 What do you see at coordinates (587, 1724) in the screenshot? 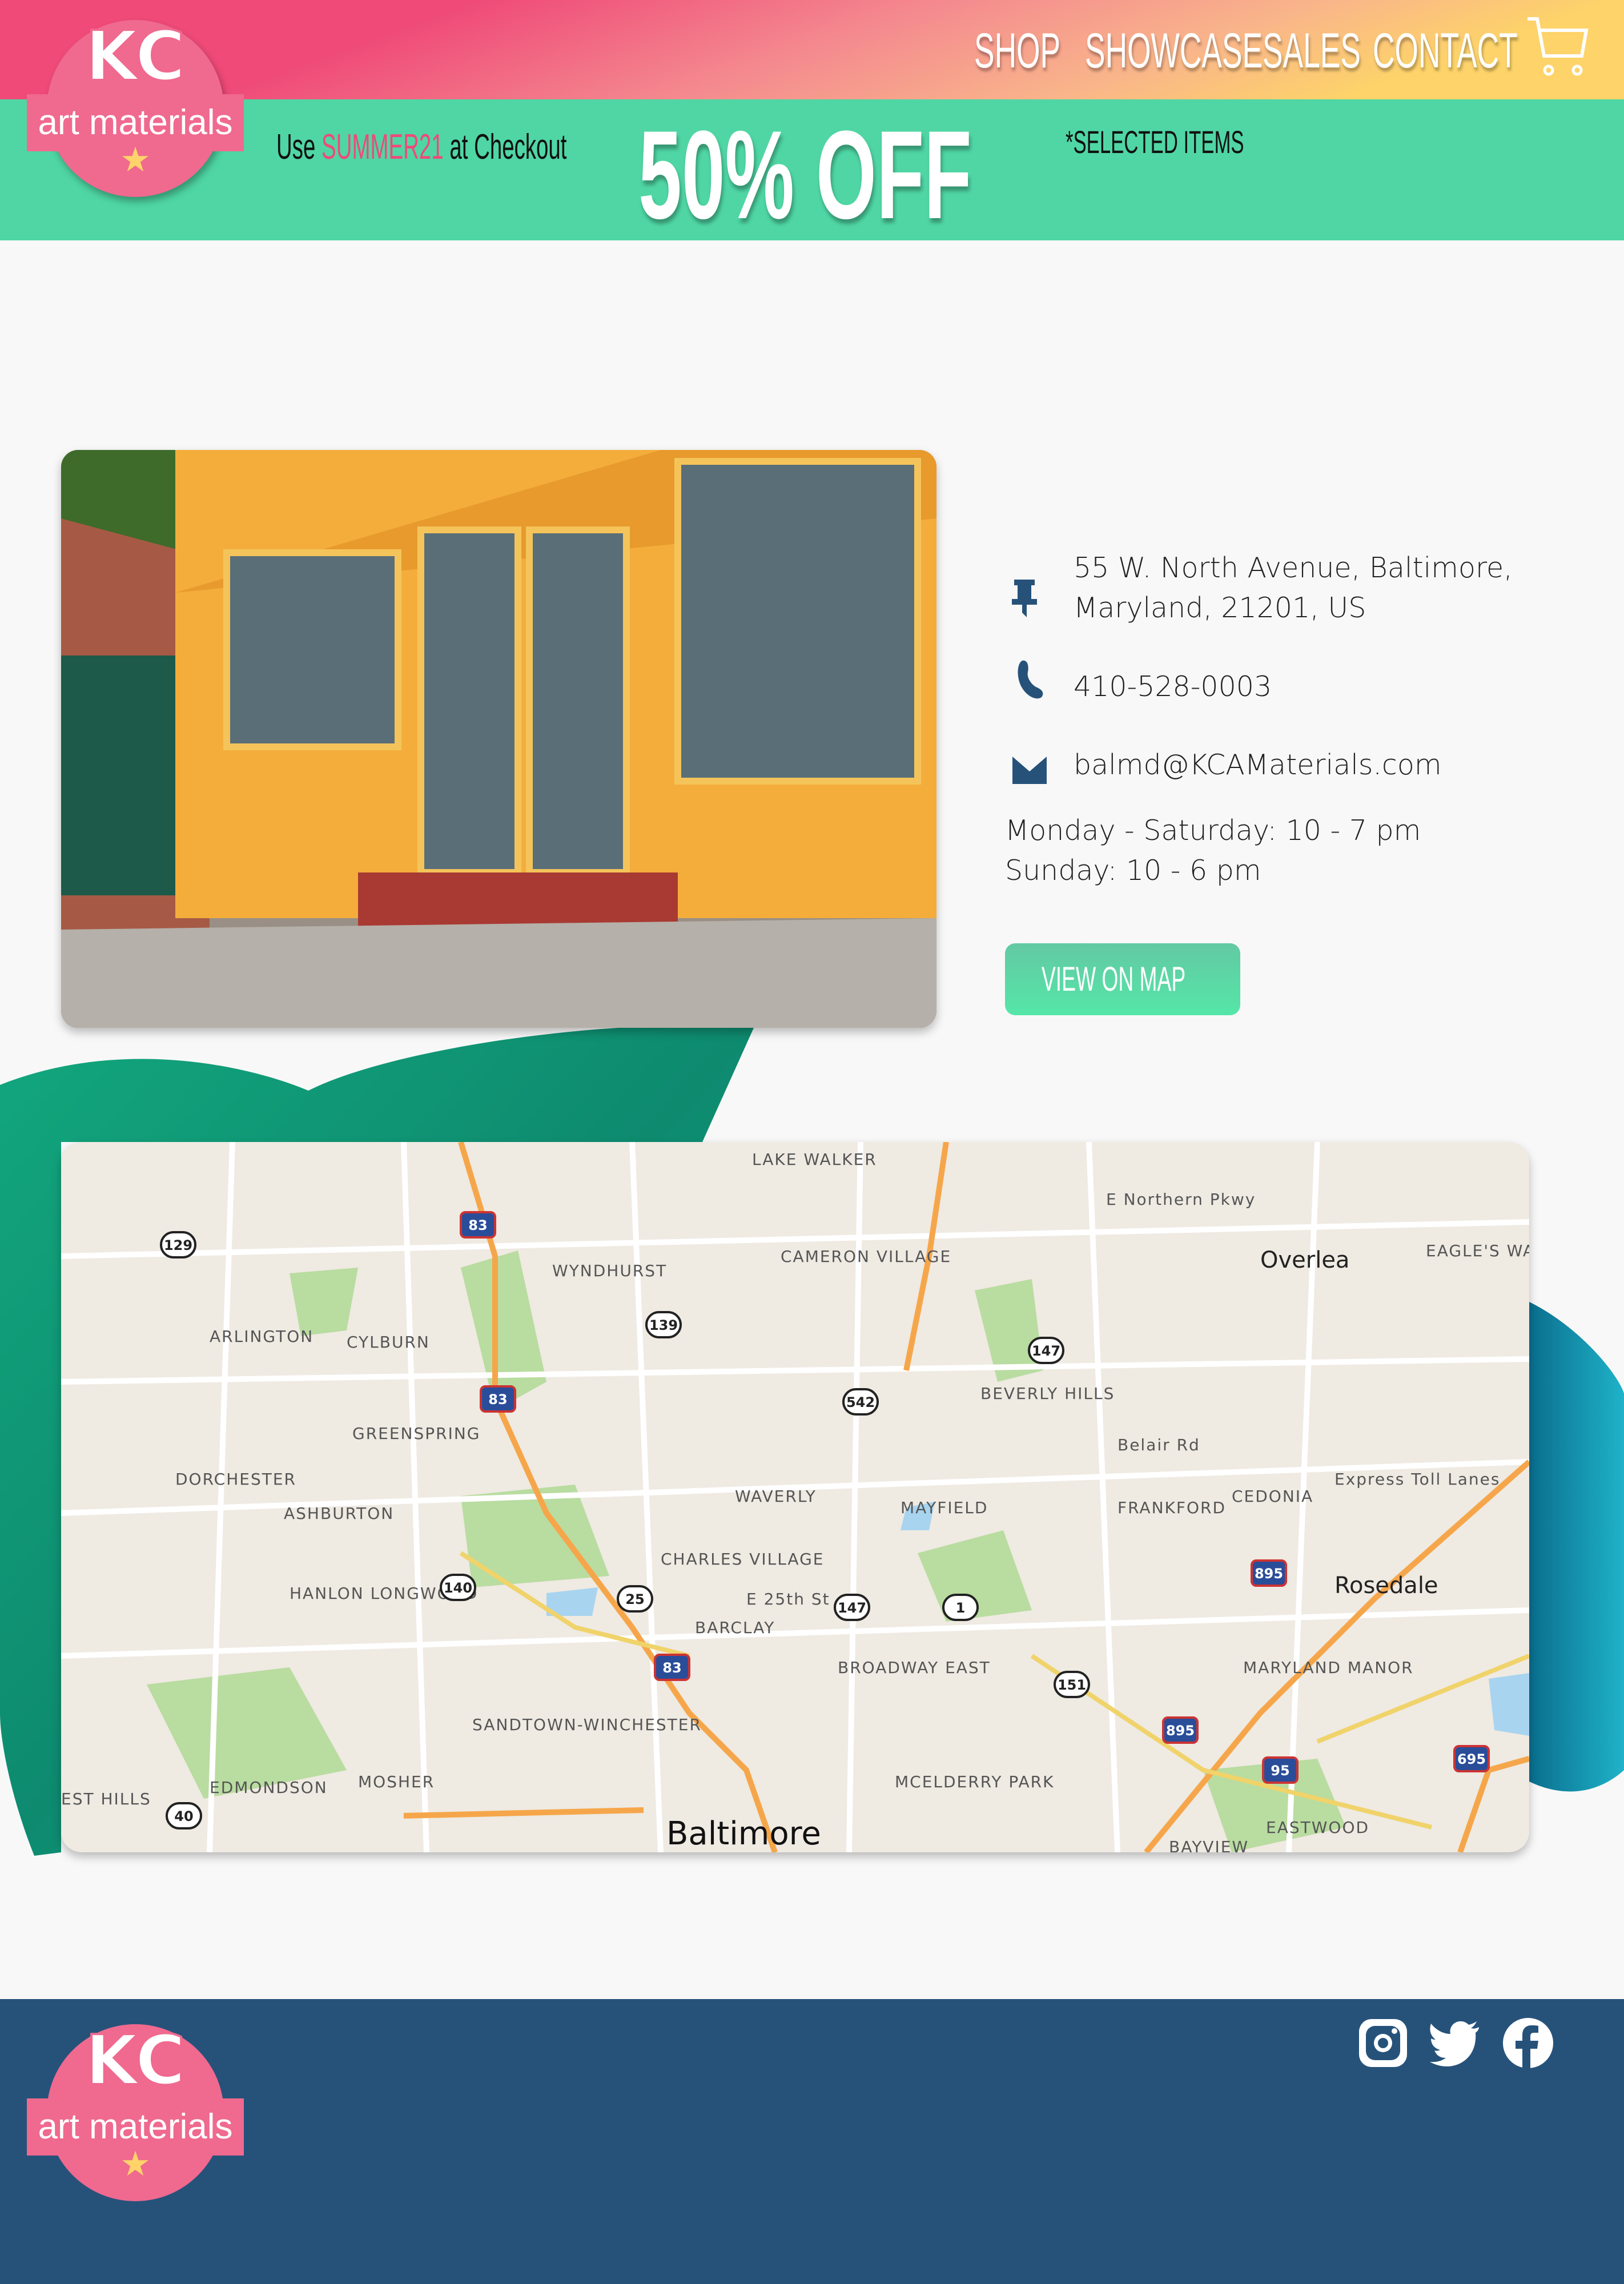
I see `map-label: SANDTOWN-WINCHESTER` at bounding box center [587, 1724].